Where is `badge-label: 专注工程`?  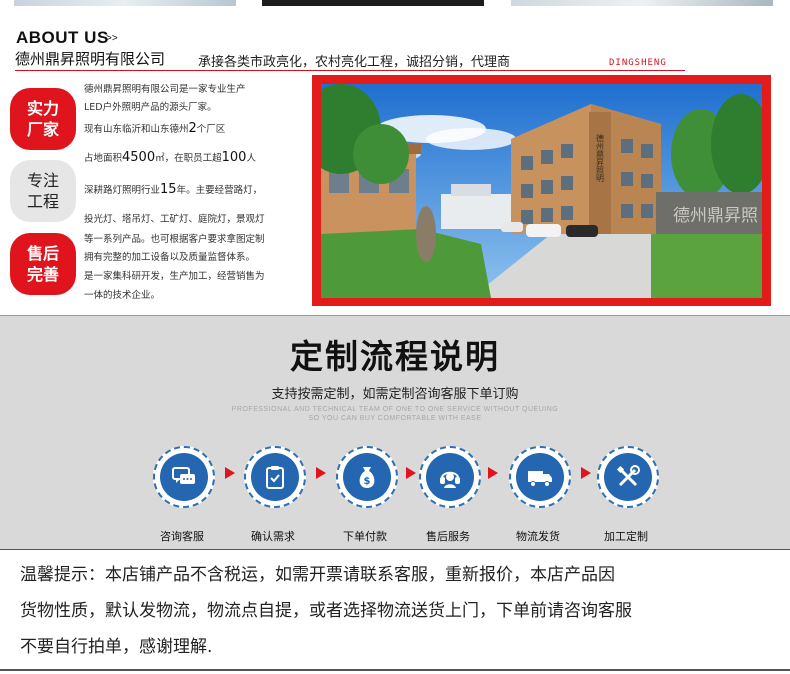 badge-label: 专注工程 is located at coordinates (42, 191).